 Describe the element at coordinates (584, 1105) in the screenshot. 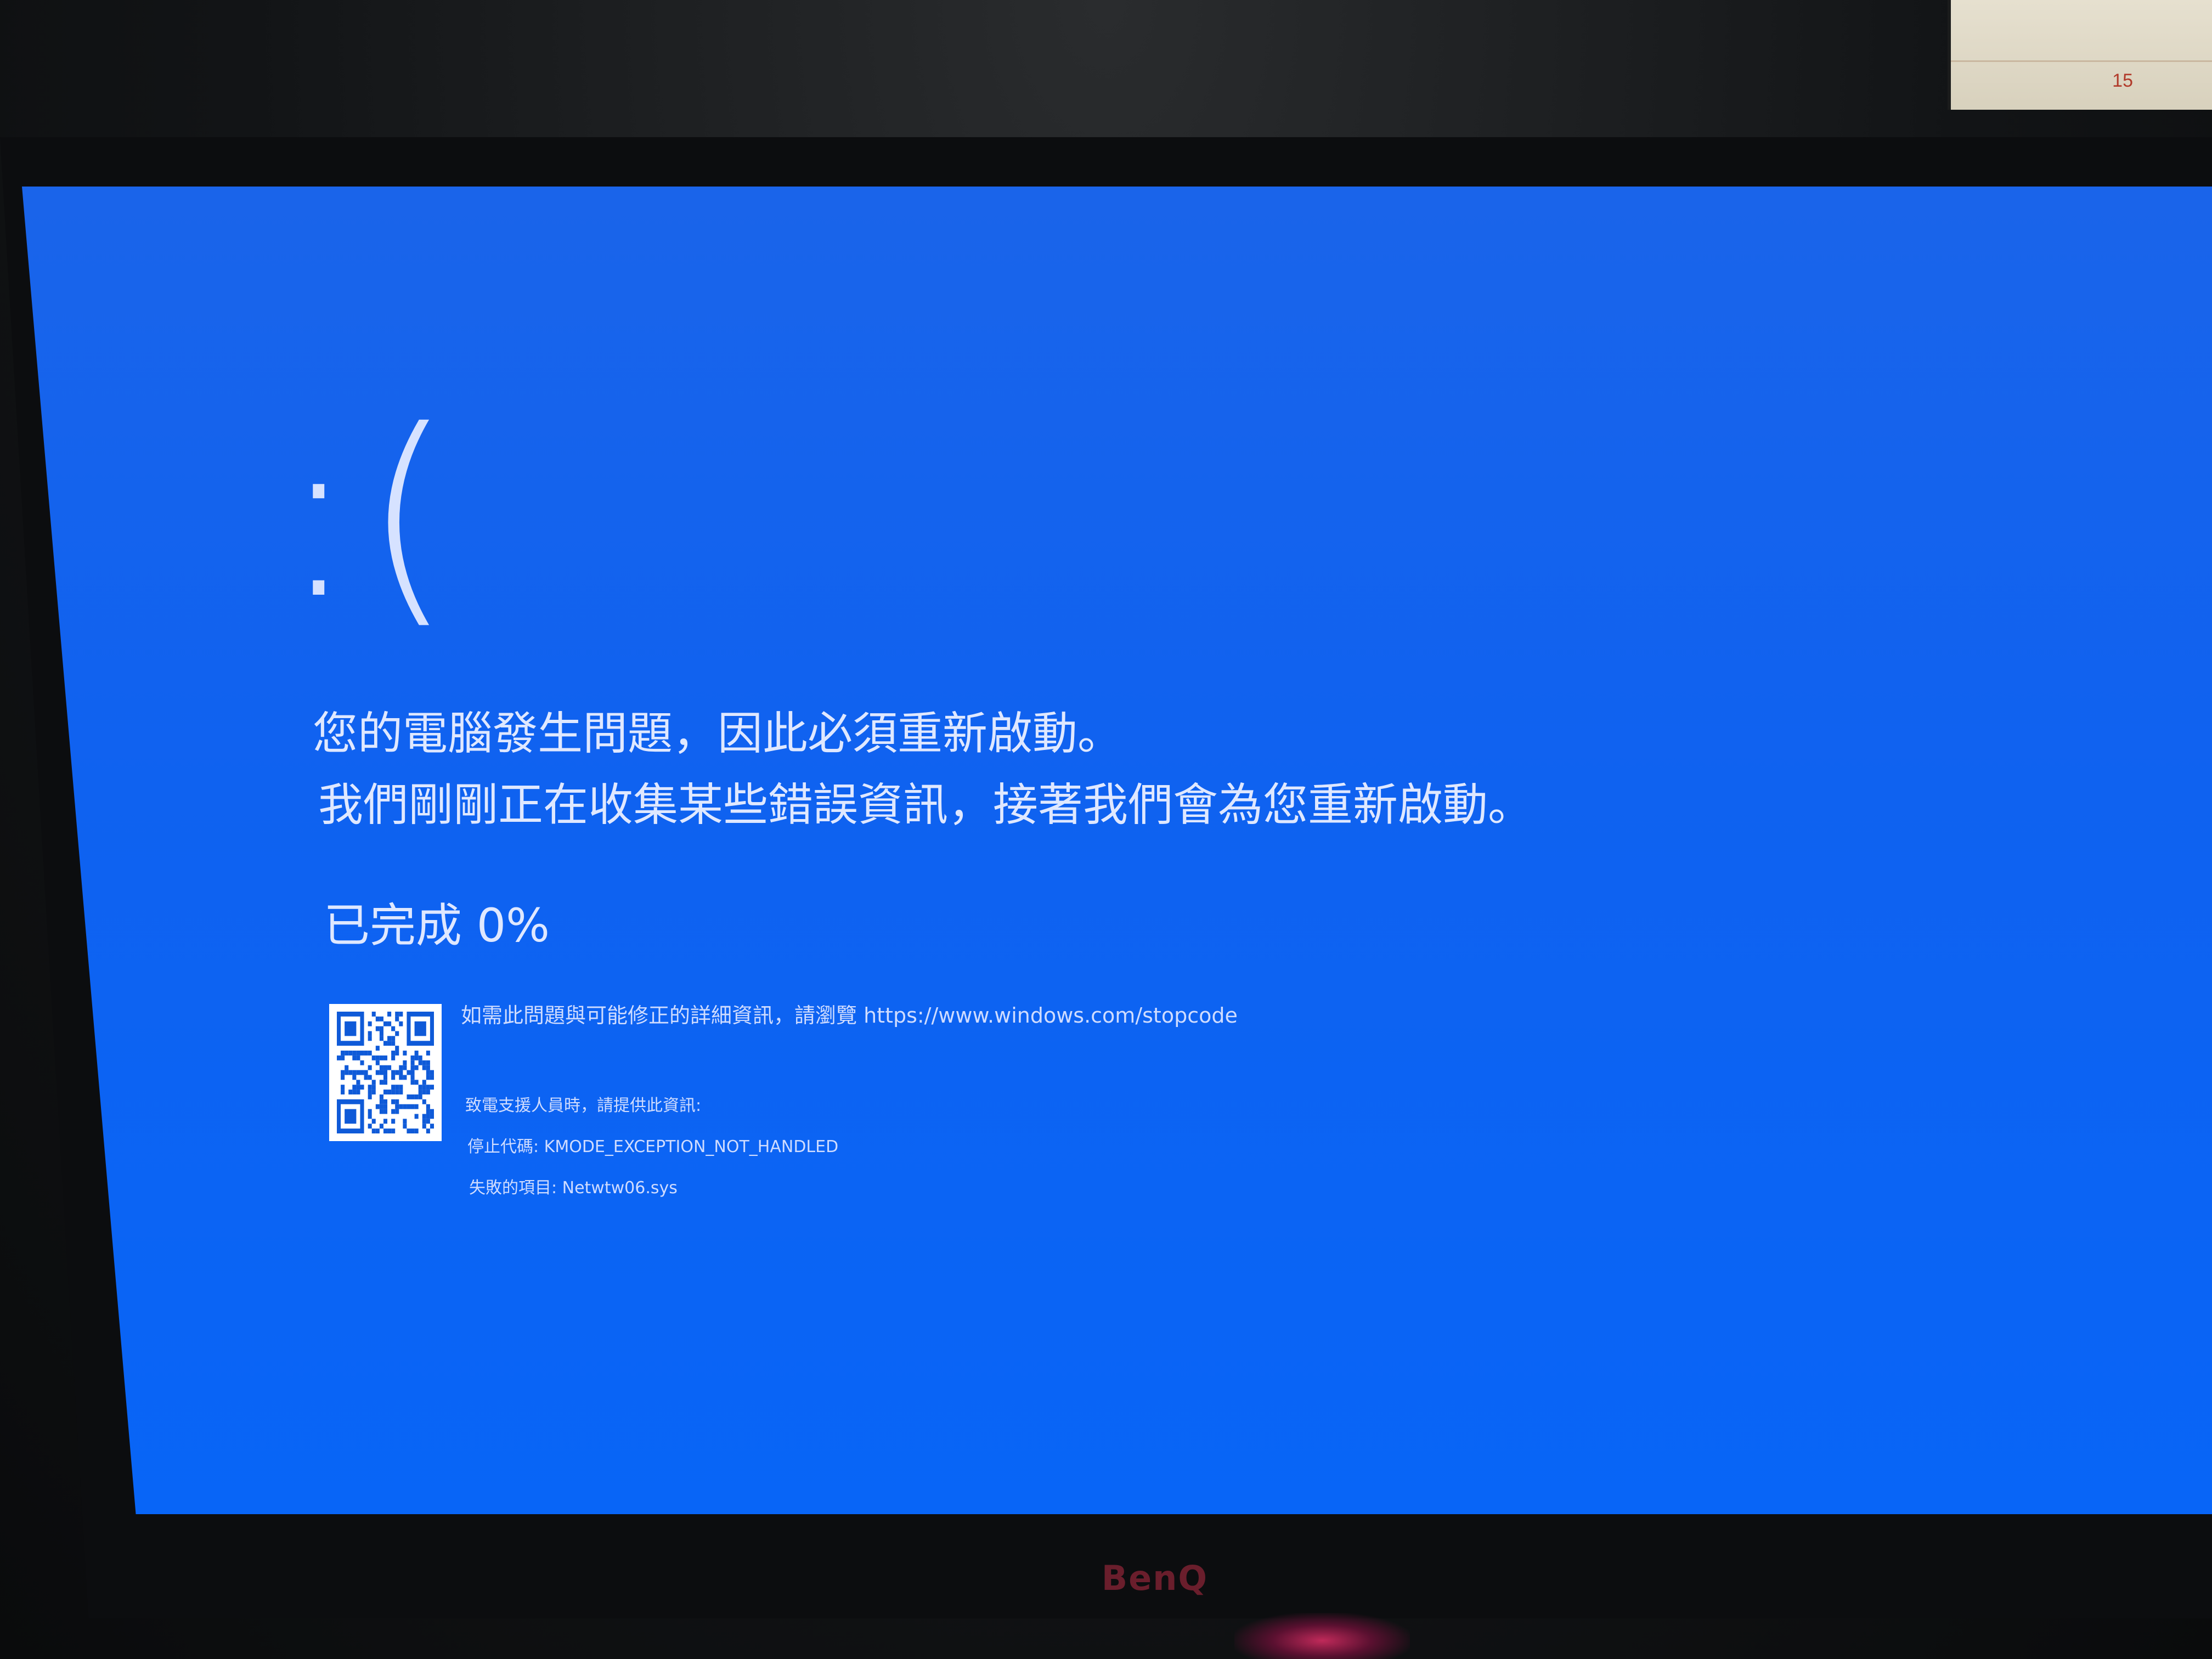

I see `support-note: 致電支援人員時，請提供此資訊:` at that location.